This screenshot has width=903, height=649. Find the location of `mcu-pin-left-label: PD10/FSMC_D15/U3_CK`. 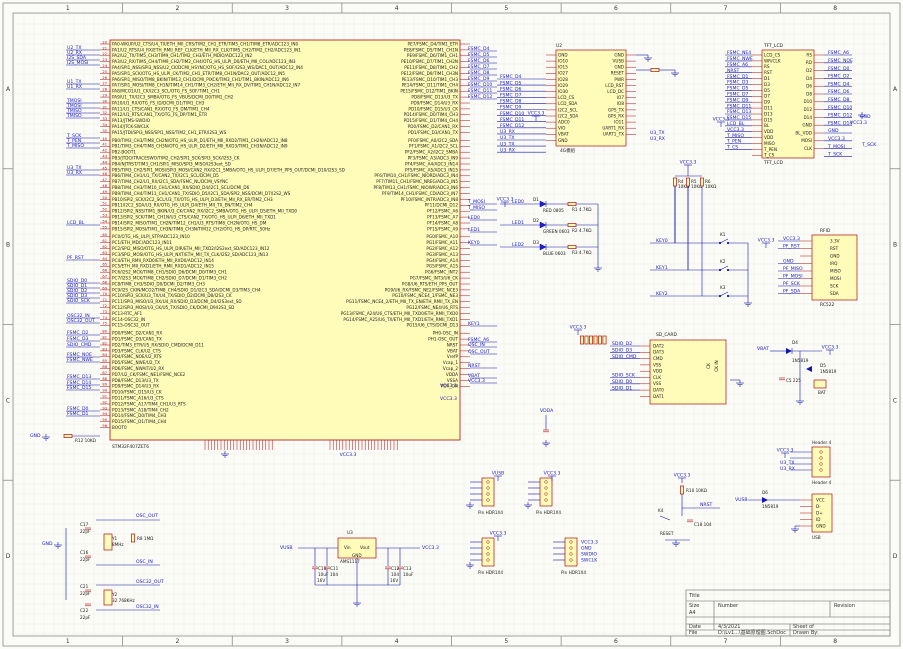

mcu-pin-left-label: PD10/FSMC_D15/U3_CK is located at coordinates (137, 392).